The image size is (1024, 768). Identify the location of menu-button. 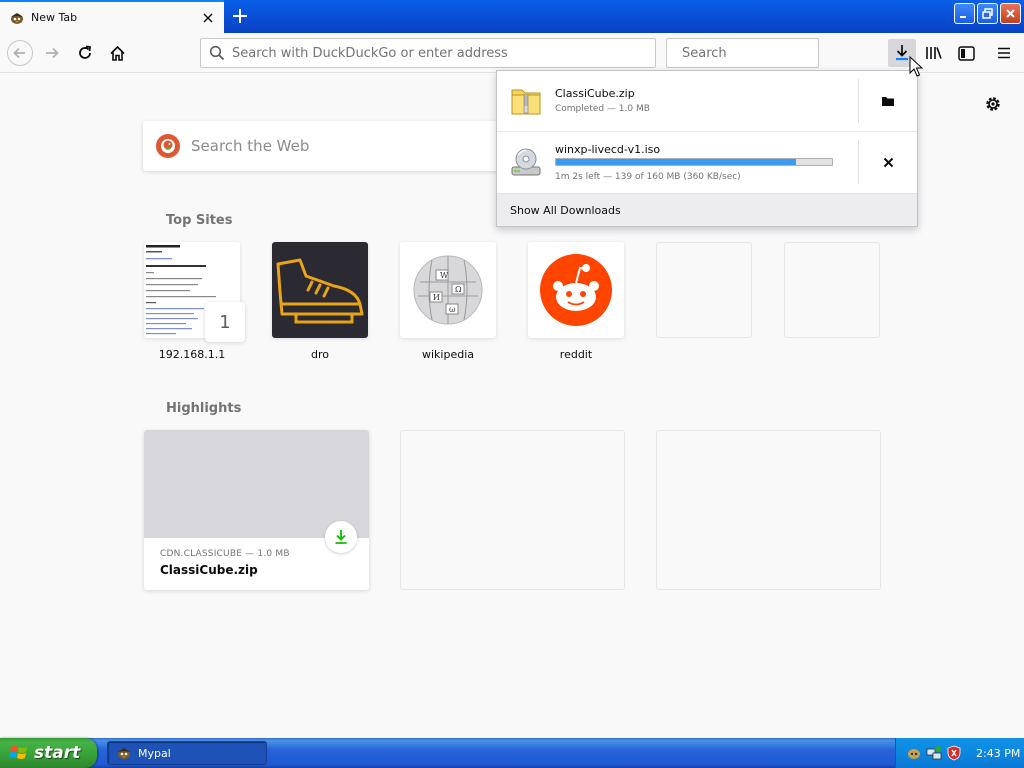
(1004, 53).